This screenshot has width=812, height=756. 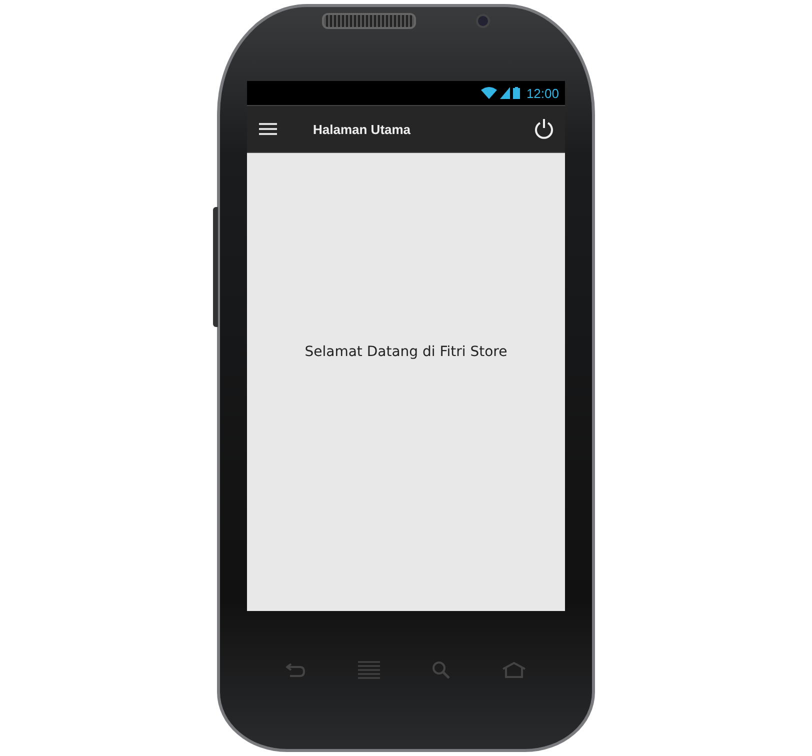 I want to click on wifi-icon, so click(x=489, y=93).